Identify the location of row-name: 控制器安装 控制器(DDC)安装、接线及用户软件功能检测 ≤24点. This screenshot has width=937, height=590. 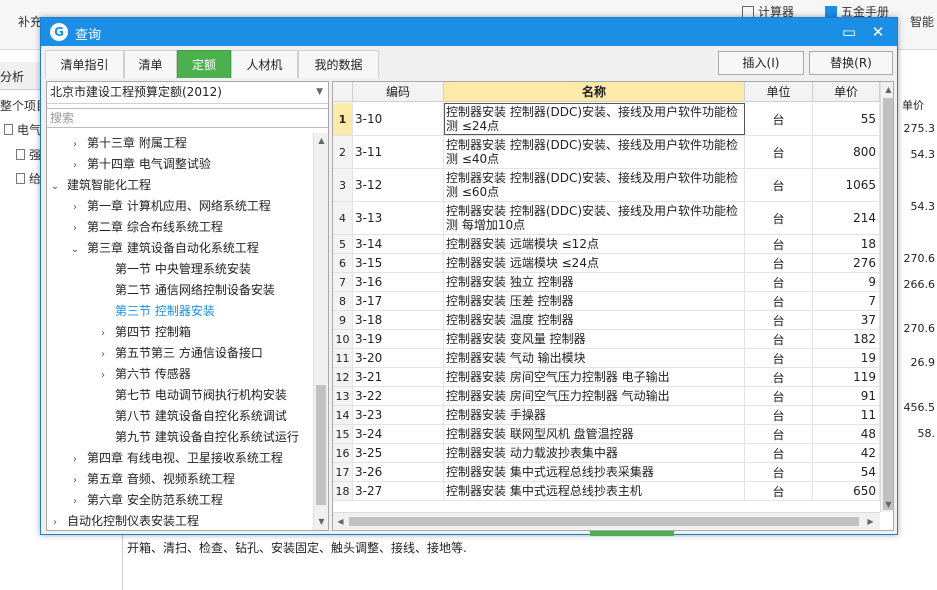
(594, 119).